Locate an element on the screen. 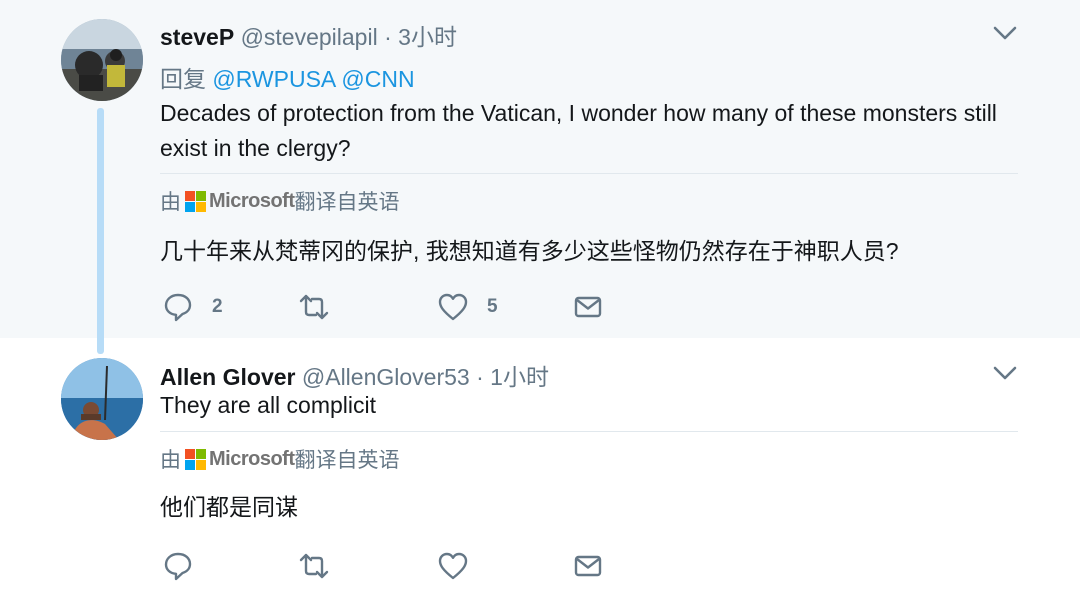  reply-count: 2 is located at coordinates (217, 306).